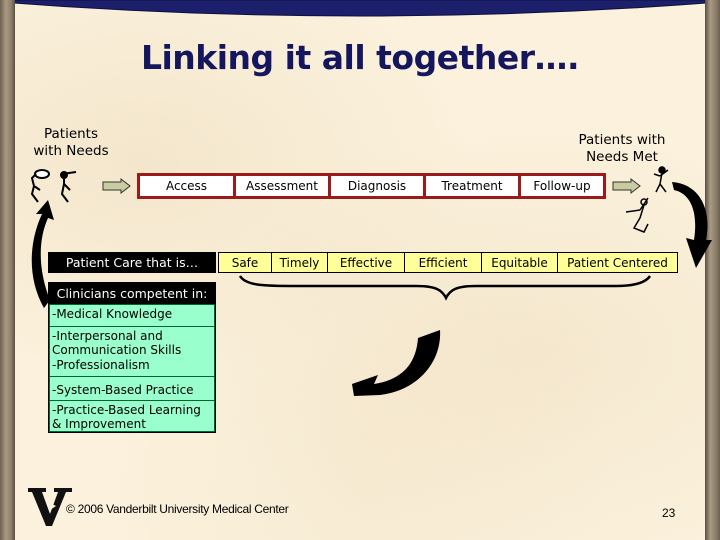 Image resolution: width=720 pixels, height=540 pixels. Describe the element at coordinates (360, 57) in the screenshot. I see `slide-title: Linking it all together….` at that location.